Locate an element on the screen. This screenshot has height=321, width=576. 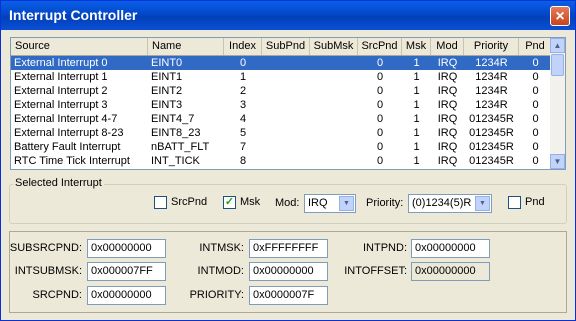
mod-label: Mod: is located at coordinates (287, 203).